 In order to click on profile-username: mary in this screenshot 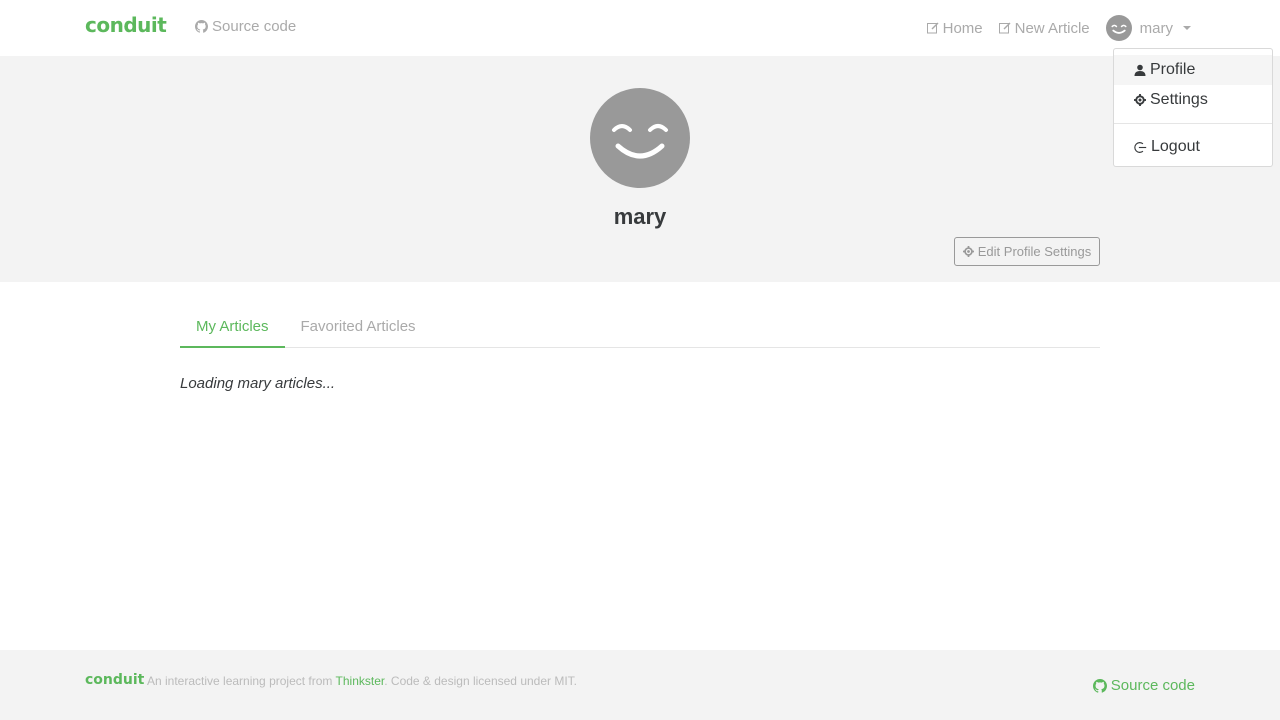, I will do `click(640, 216)`.